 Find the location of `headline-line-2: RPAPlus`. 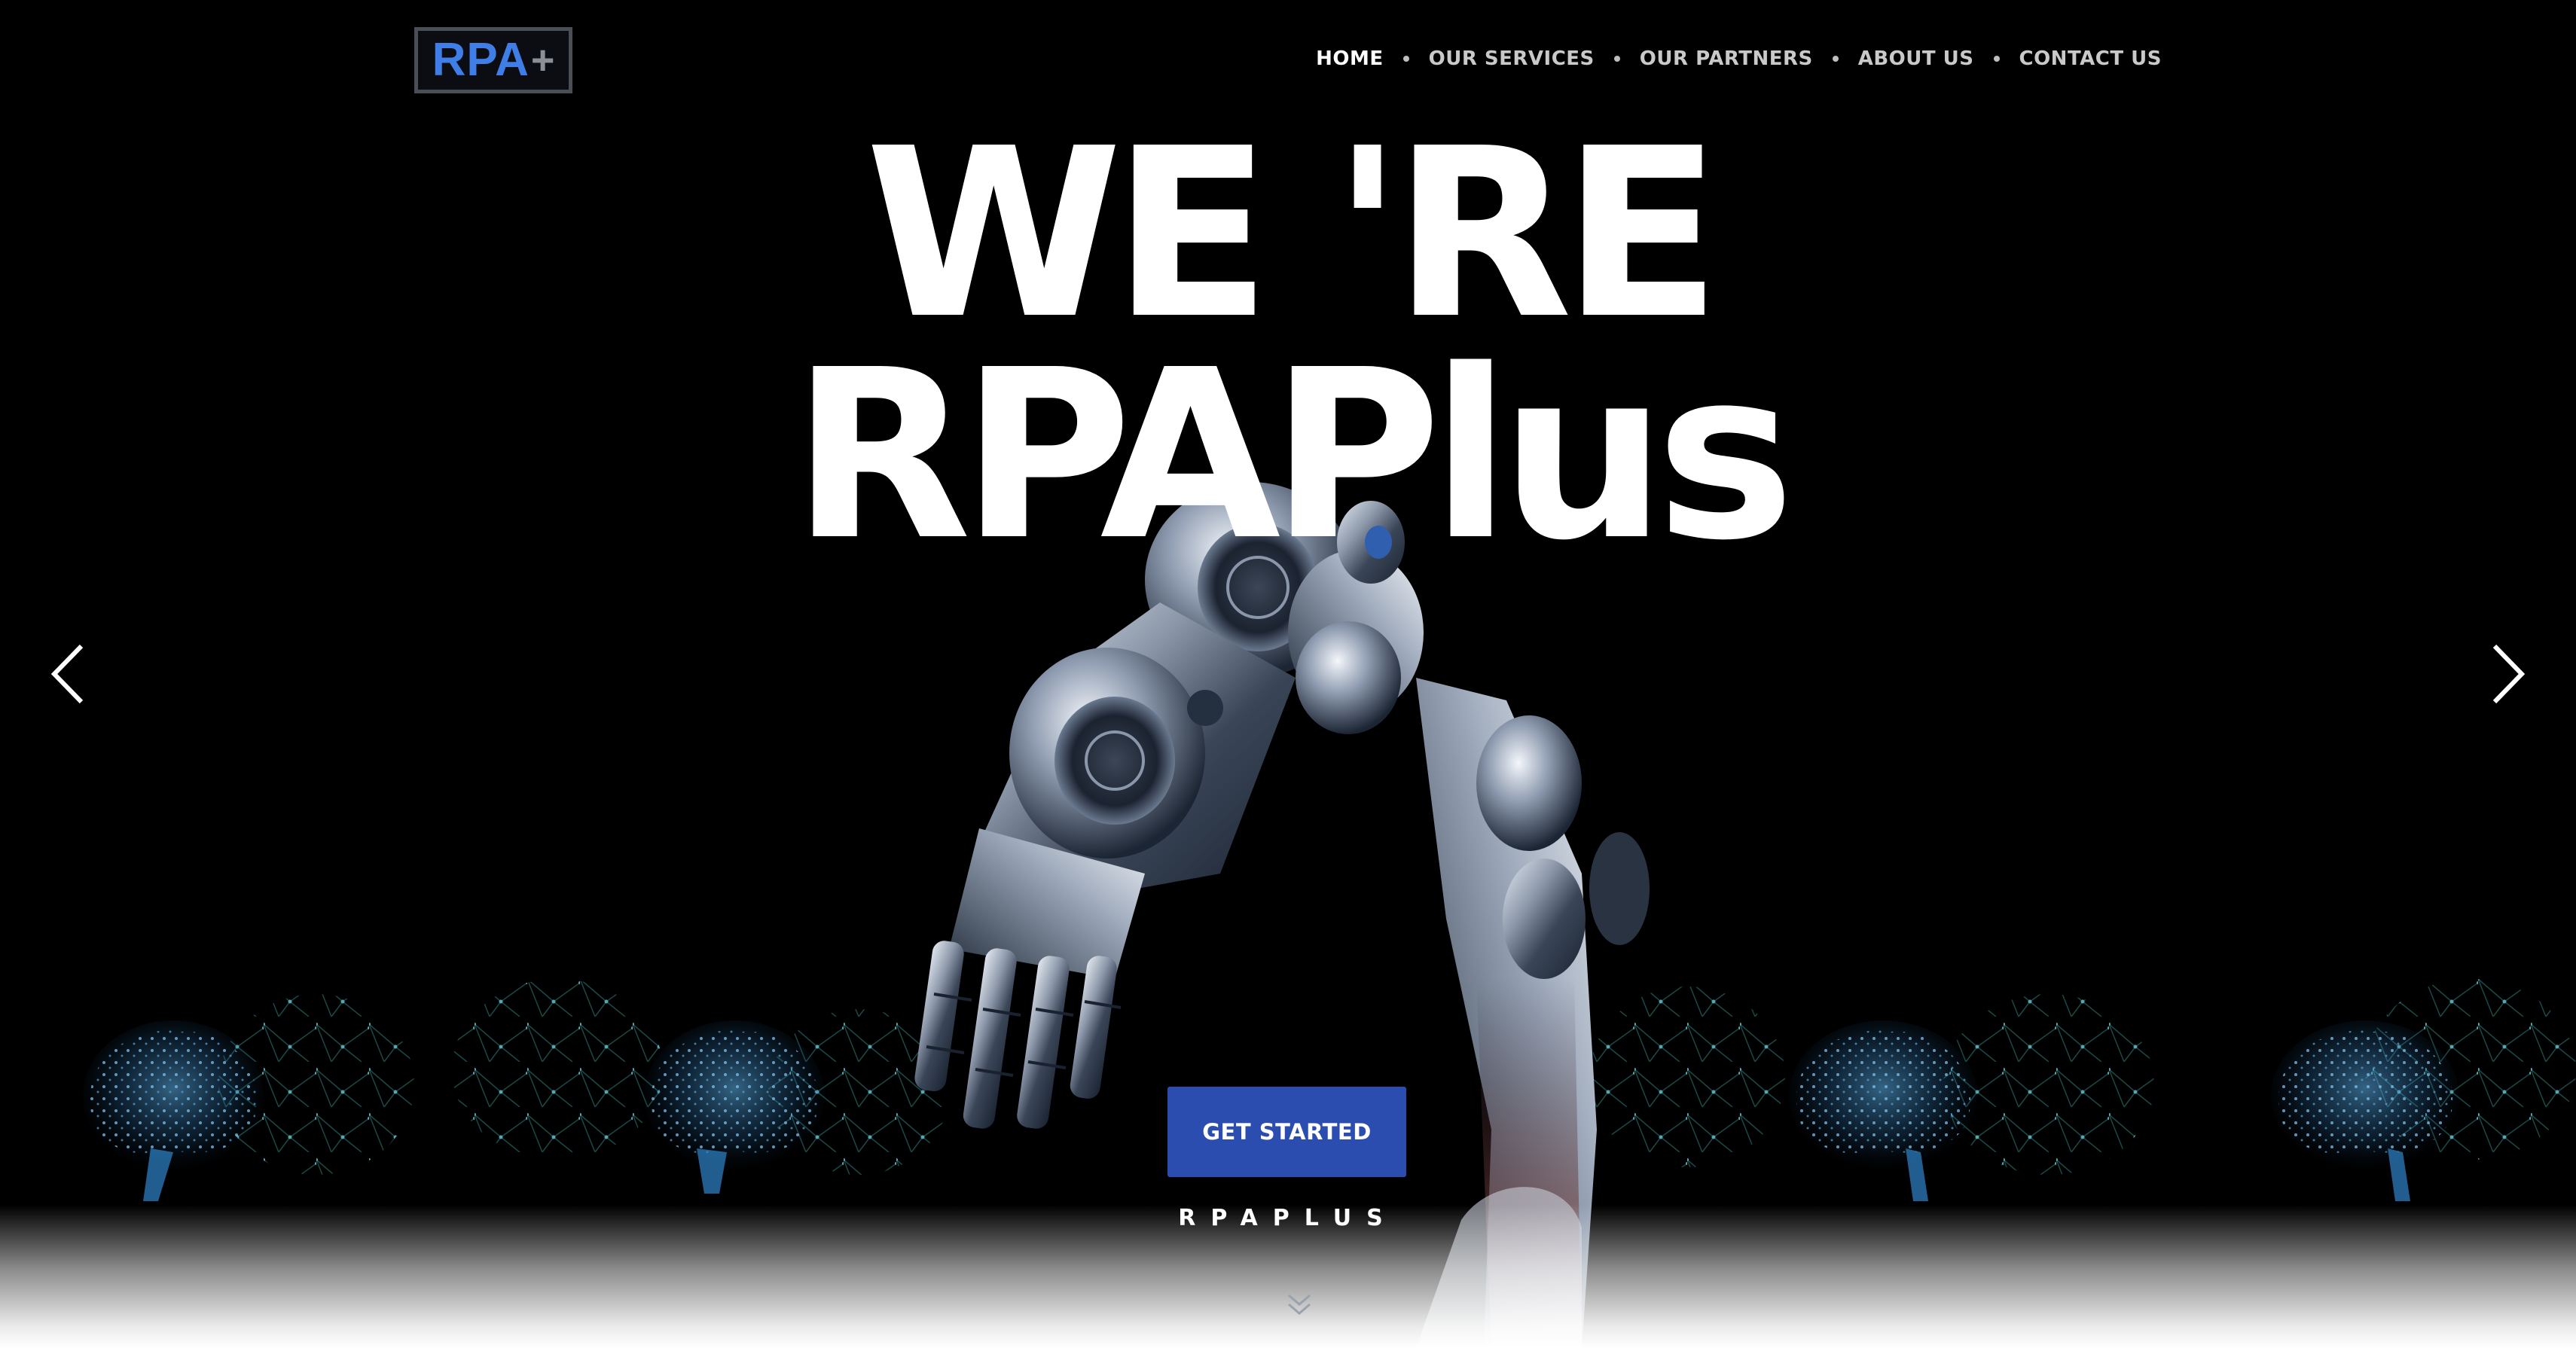

headline-line-2: RPAPlus is located at coordinates (1293, 455).